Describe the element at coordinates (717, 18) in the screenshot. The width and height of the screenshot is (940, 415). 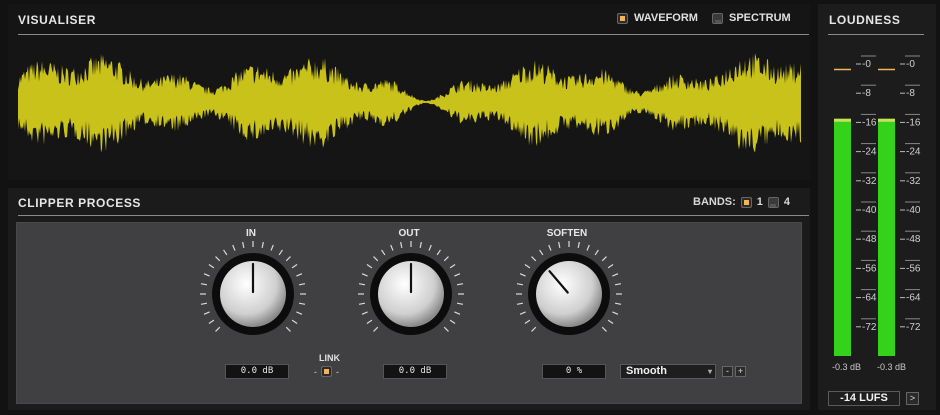
I see `spectrum-checkbox-icon` at that location.